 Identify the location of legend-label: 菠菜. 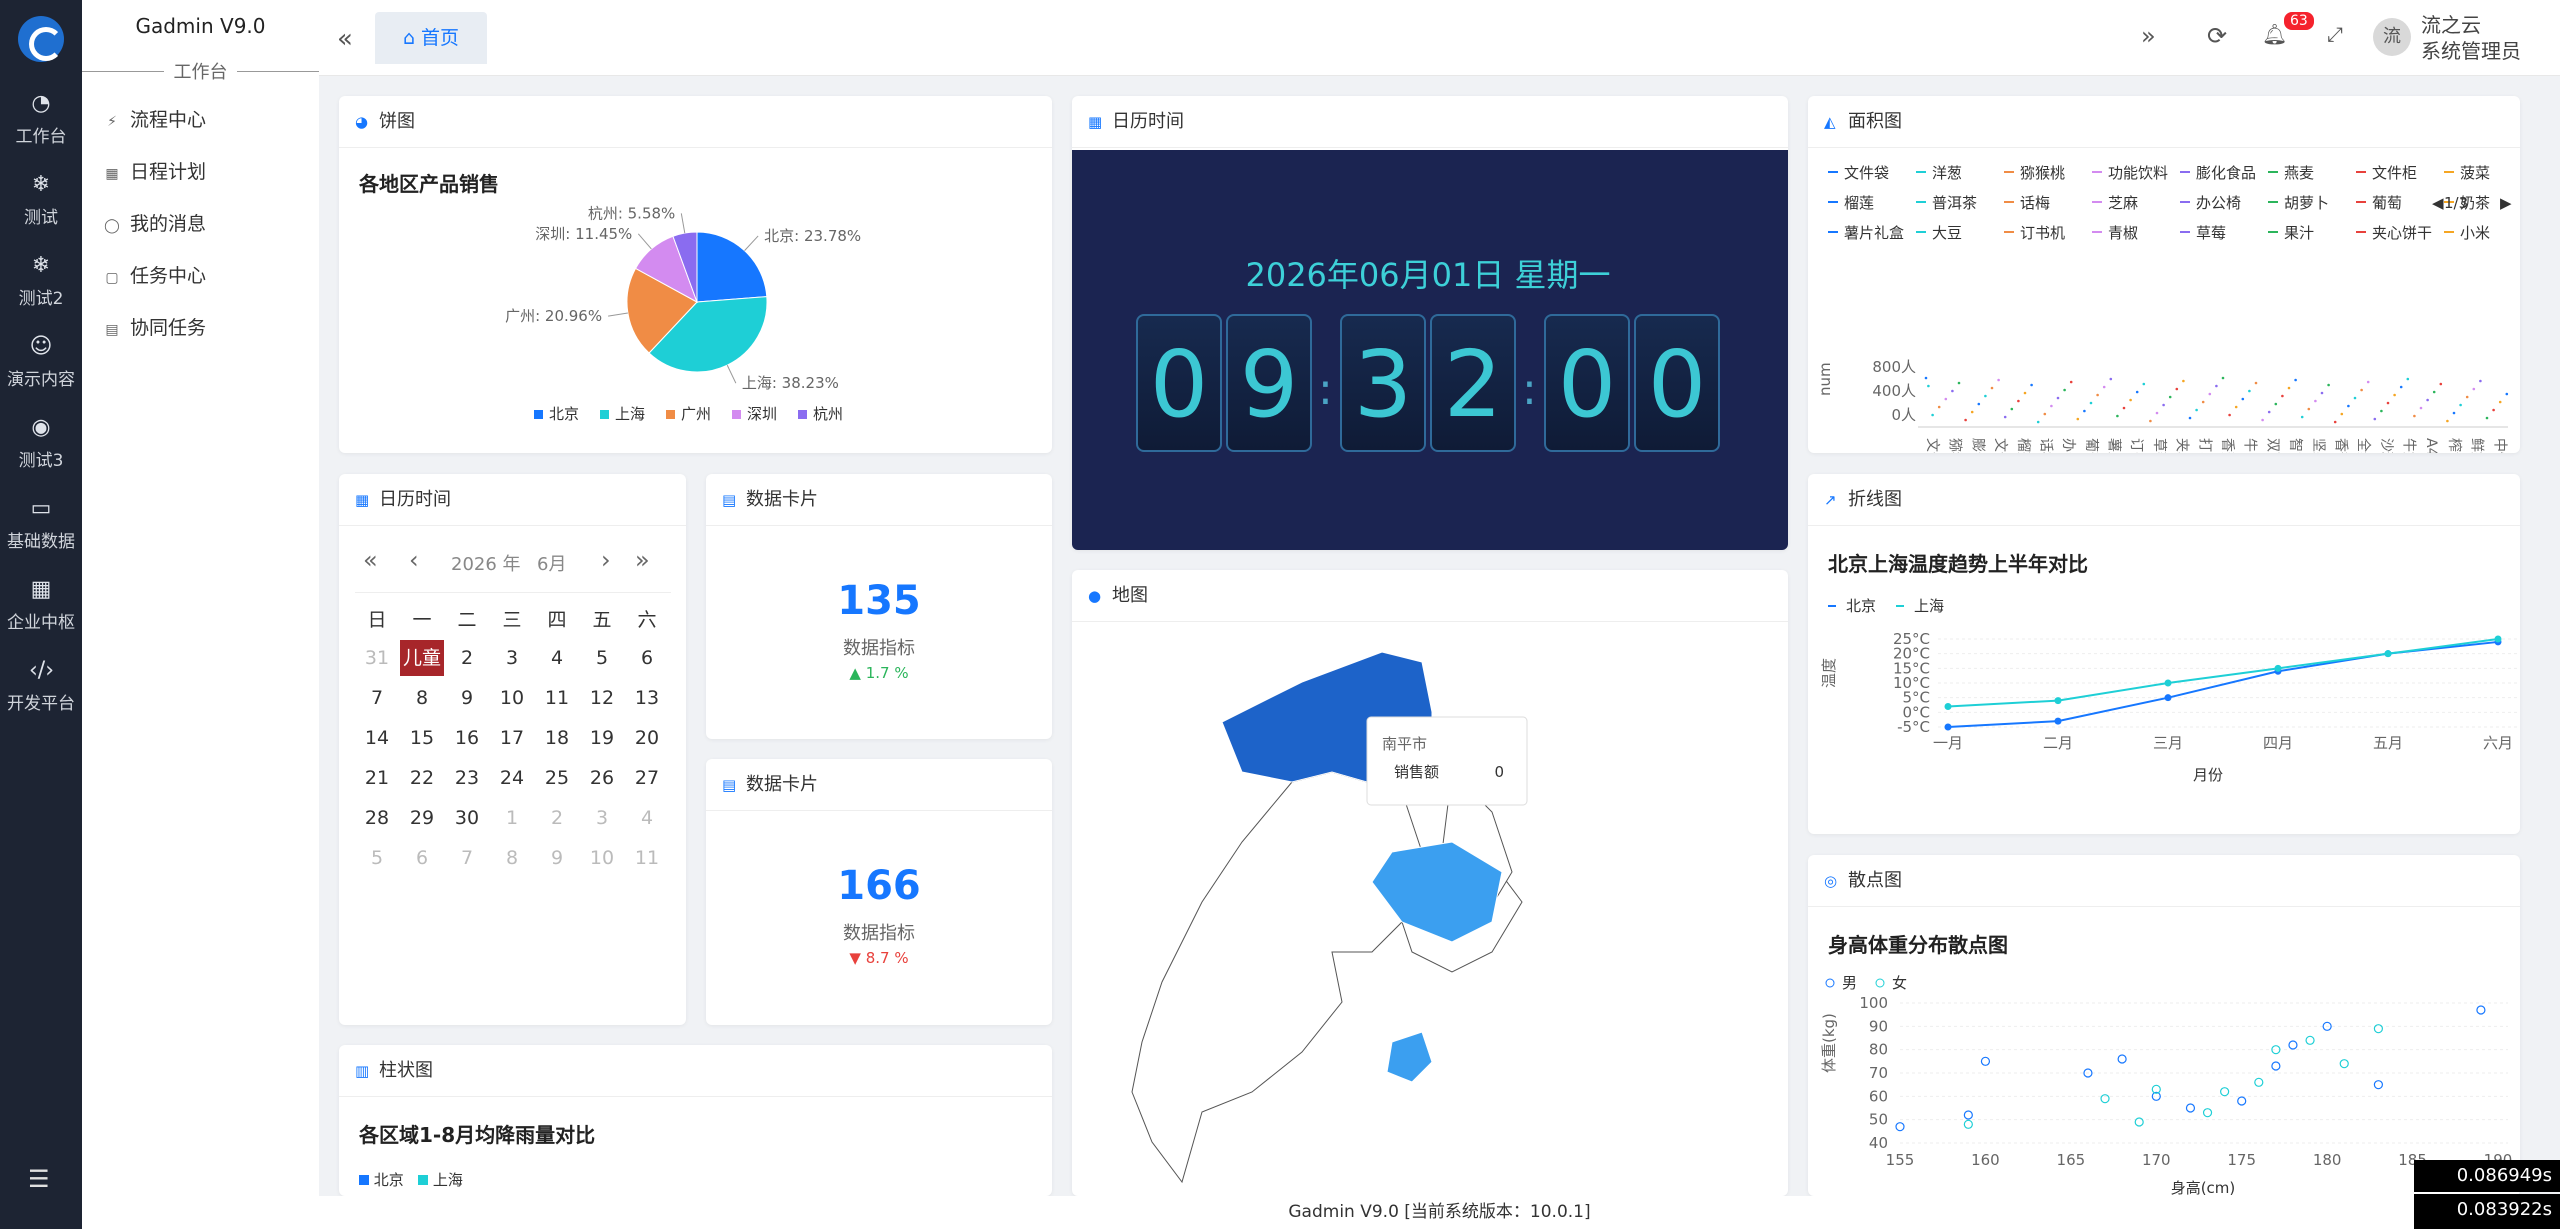
(2475, 173).